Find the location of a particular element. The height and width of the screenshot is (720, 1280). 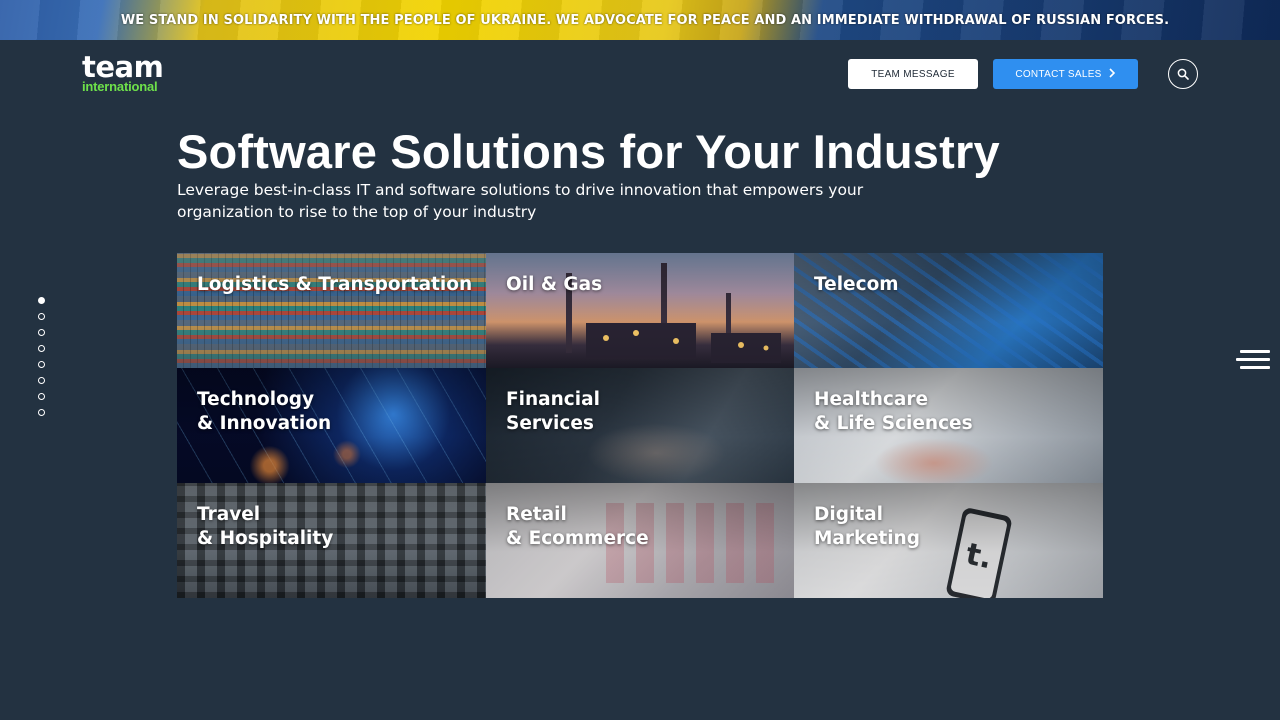

industry-tile-healthcare: Healthcare & Life Sciences is located at coordinates (948, 425).